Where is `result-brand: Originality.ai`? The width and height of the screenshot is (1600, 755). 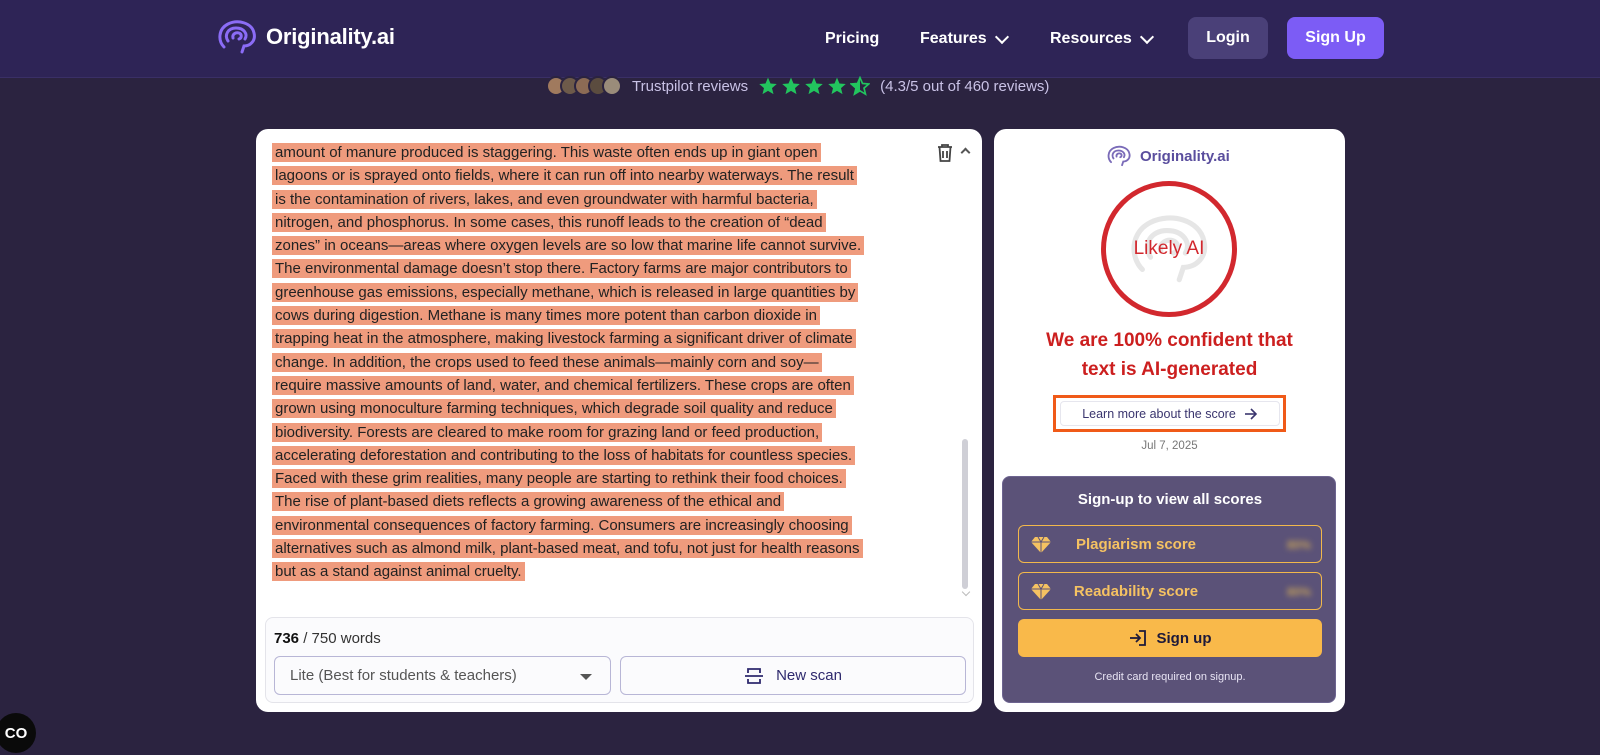
result-brand: Originality.ai is located at coordinates (1168, 156).